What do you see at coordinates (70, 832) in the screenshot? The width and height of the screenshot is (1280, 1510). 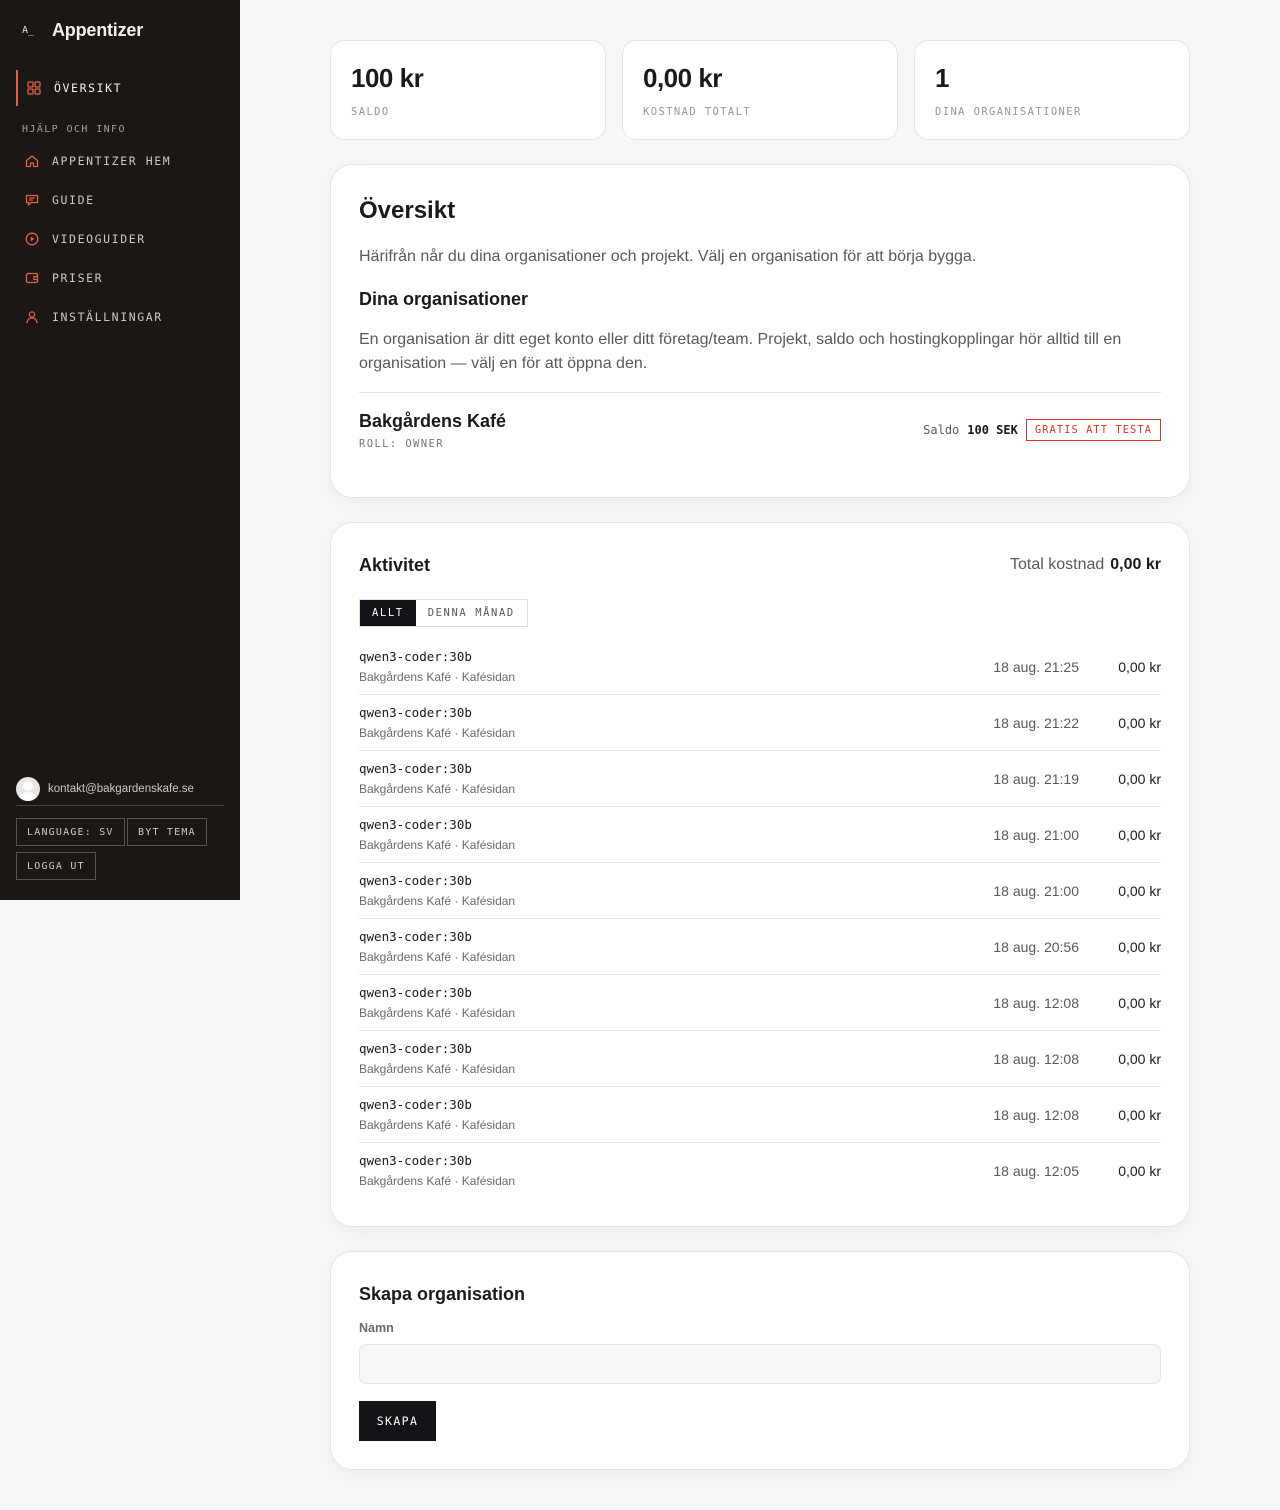 I see `language-button: LANGUAGE: SV` at bounding box center [70, 832].